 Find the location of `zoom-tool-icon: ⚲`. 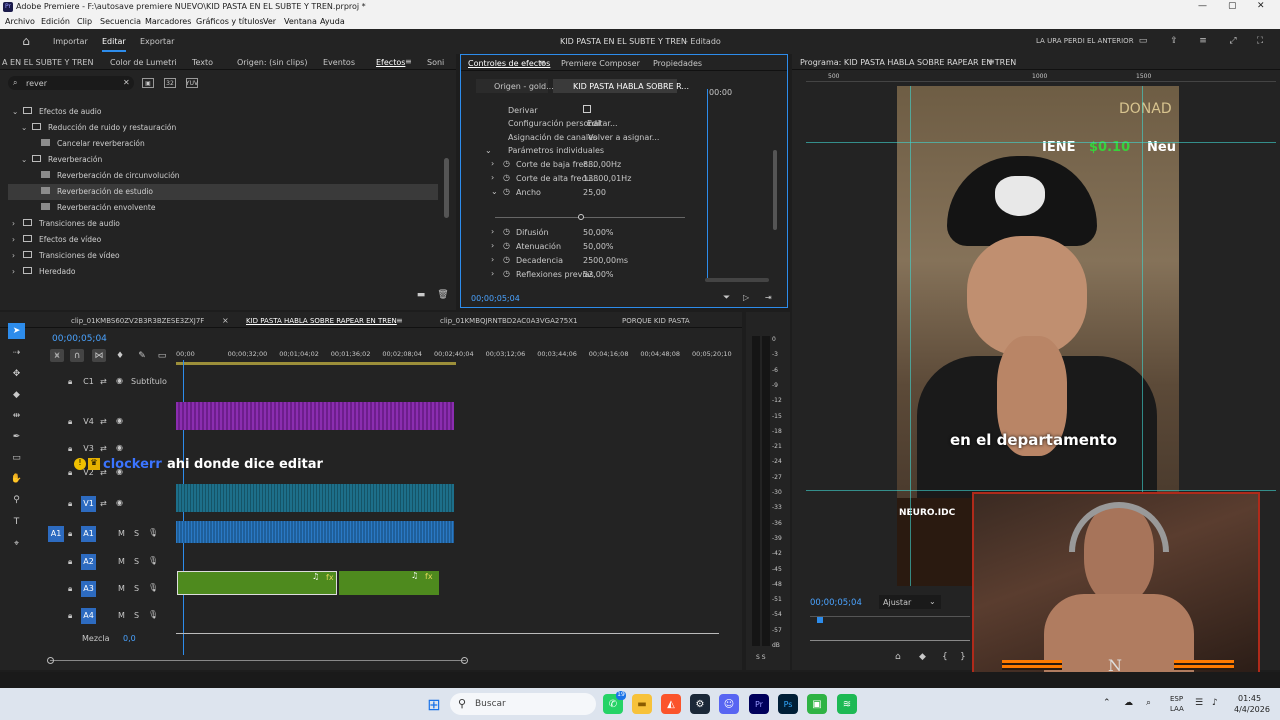

zoom-tool-icon: ⚲ is located at coordinates (16, 500).